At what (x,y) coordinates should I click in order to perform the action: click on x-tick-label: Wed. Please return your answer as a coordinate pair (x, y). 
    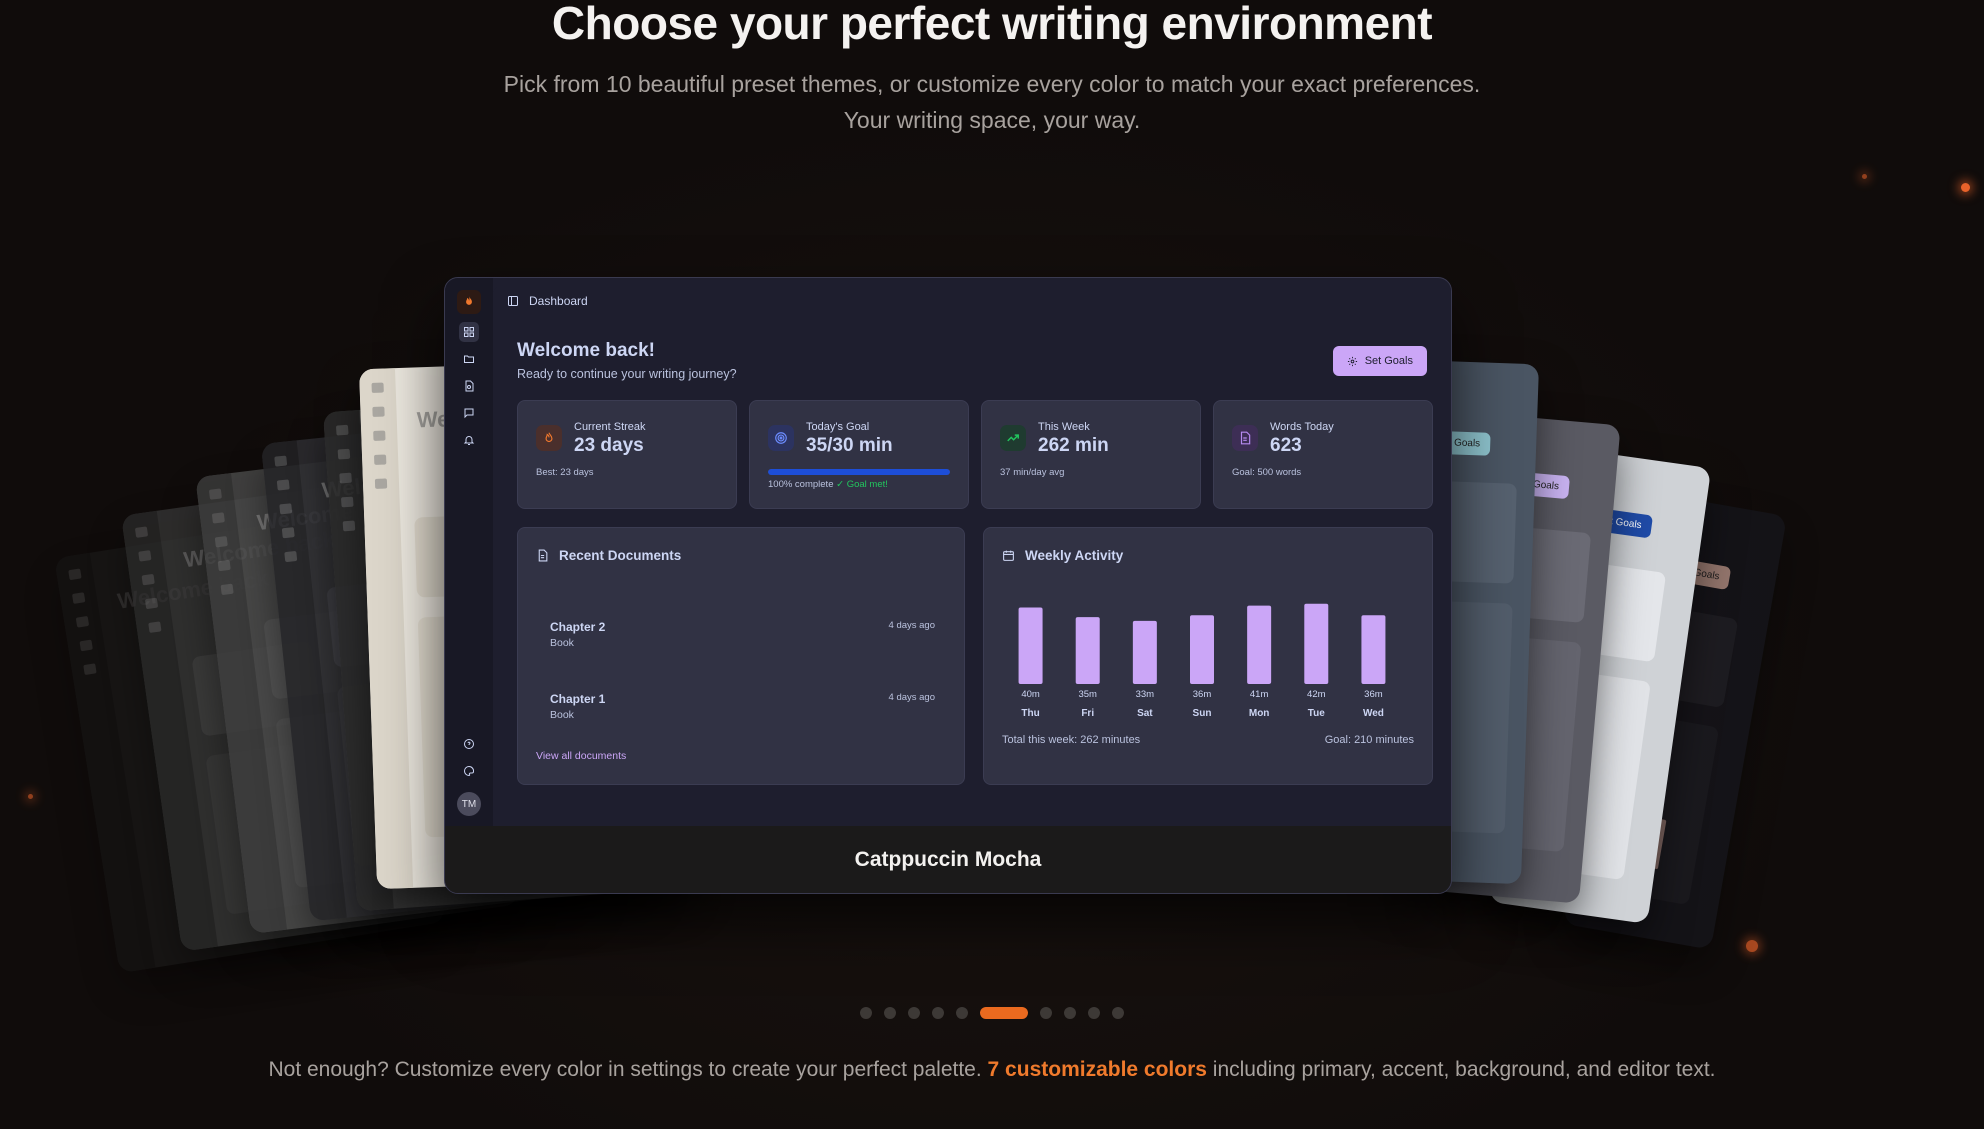
    Looking at the image, I should click on (1373, 713).